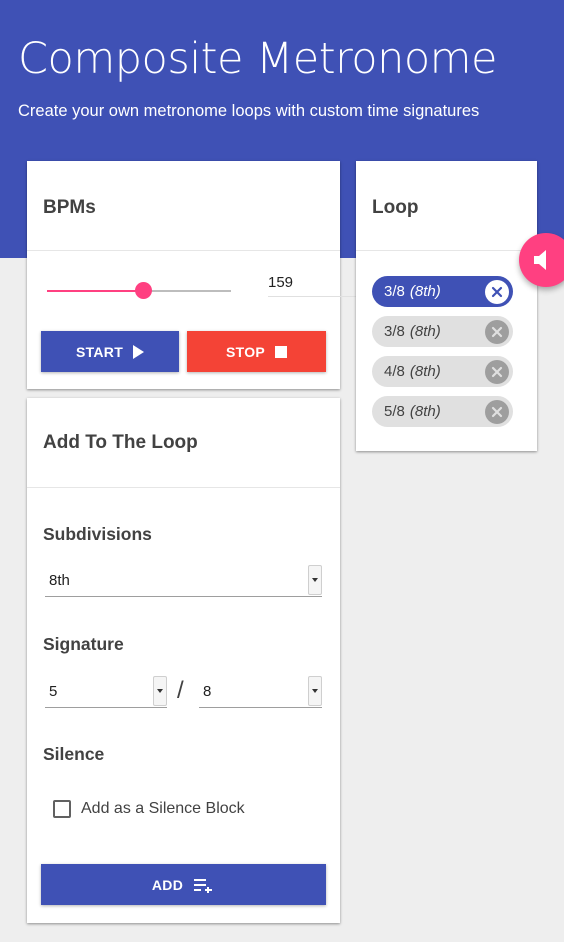 This screenshot has height=942, width=564. What do you see at coordinates (59, 580) in the screenshot?
I see `subdivisions-value: 8th` at bounding box center [59, 580].